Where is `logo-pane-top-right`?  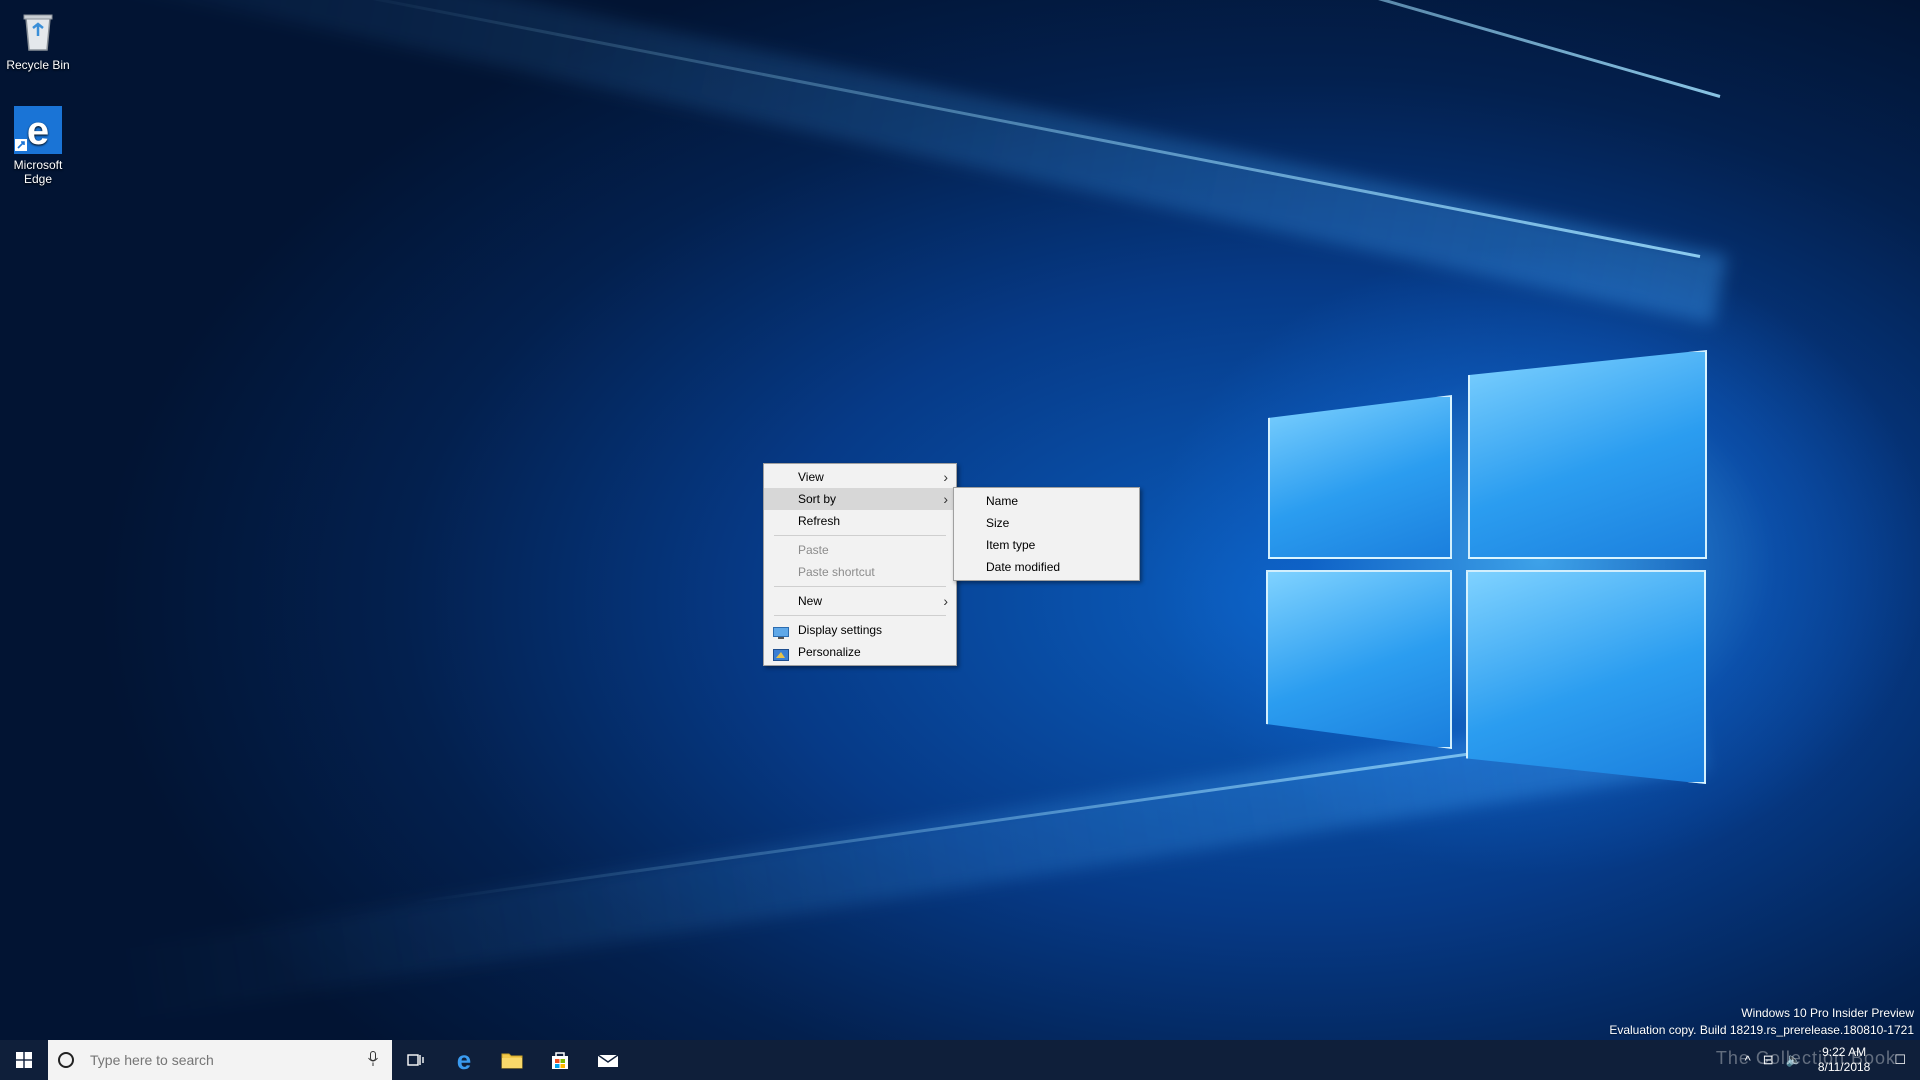
logo-pane-top-right is located at coordinates (1587, 454).